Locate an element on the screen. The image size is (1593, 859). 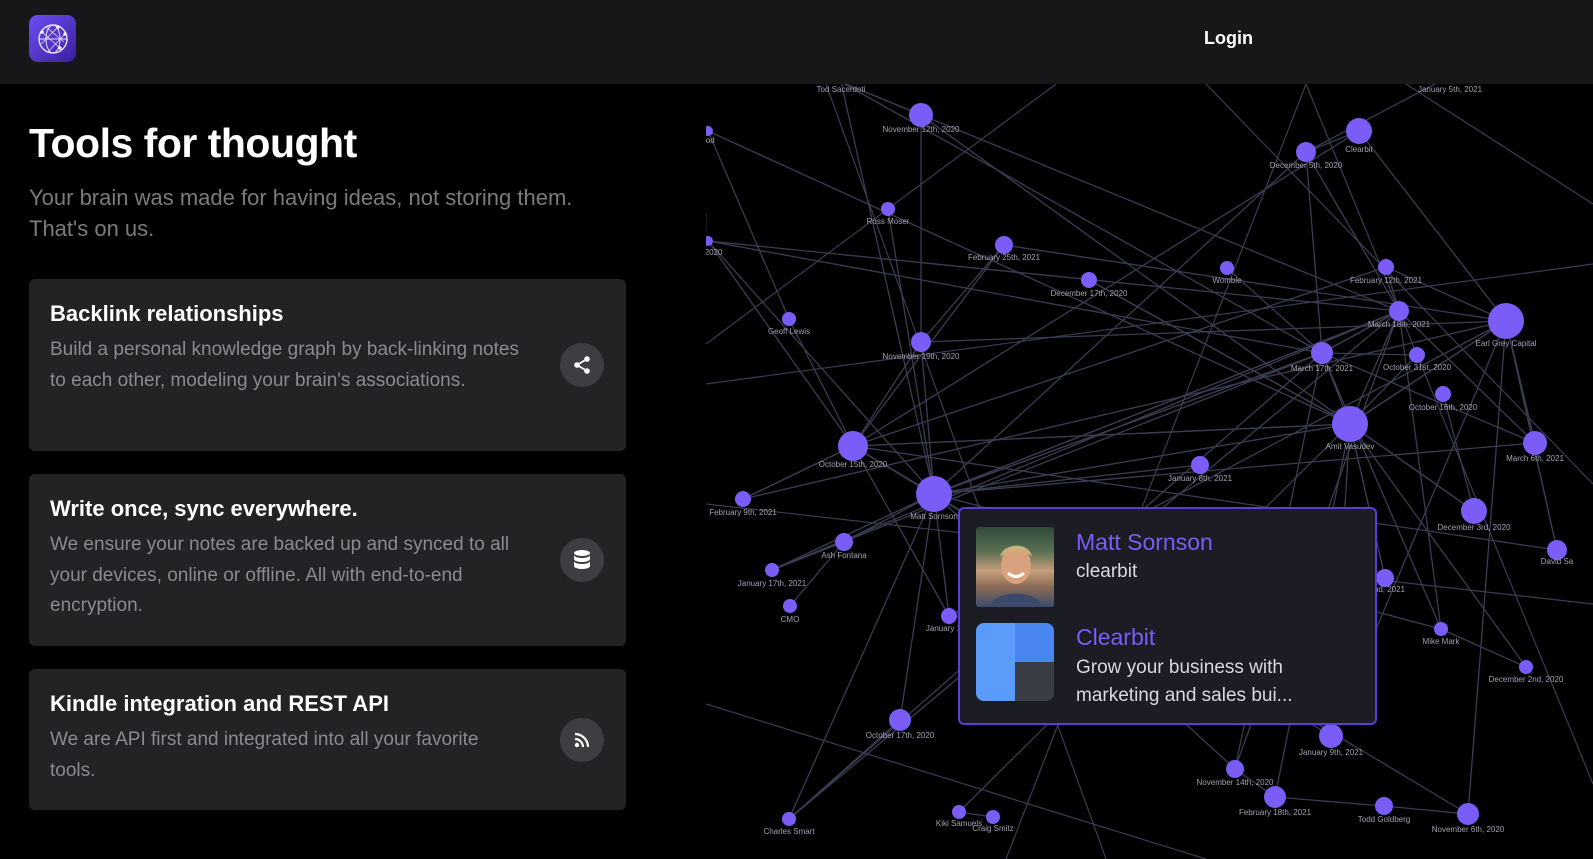
database-icon is located at coordinates (582, 560).